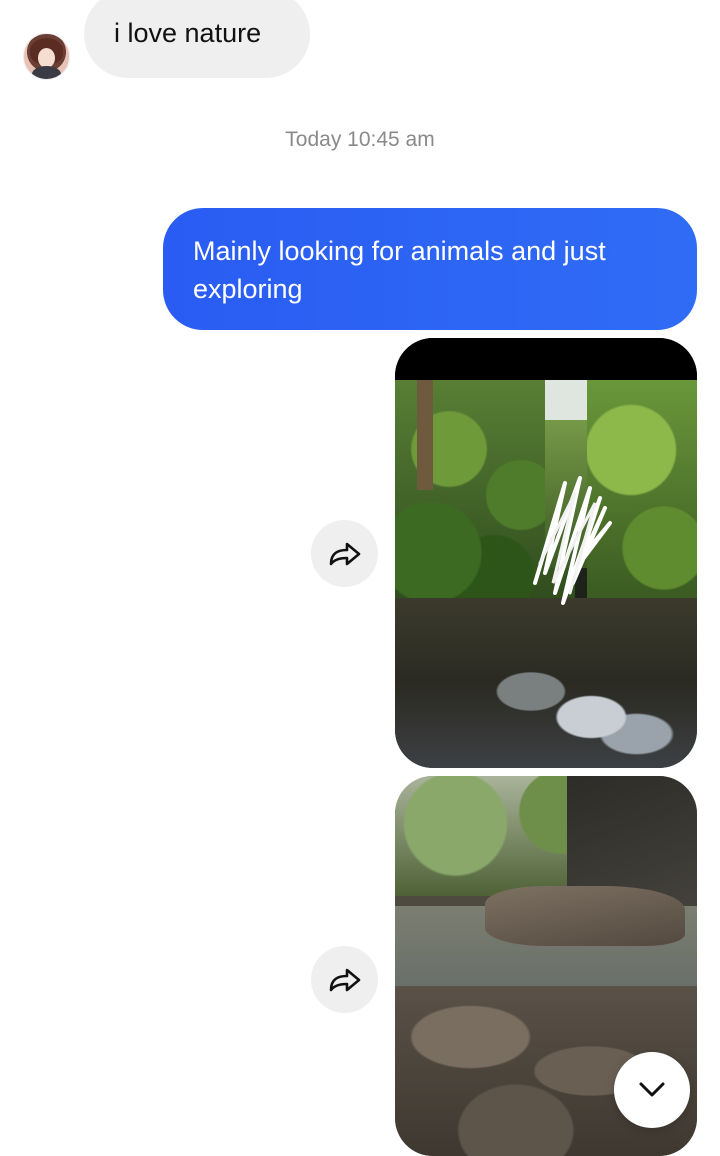 The width and height of the screenshot is (720, 1156). I want to click on scroll-to-bottom-button, so click(652, 1090).